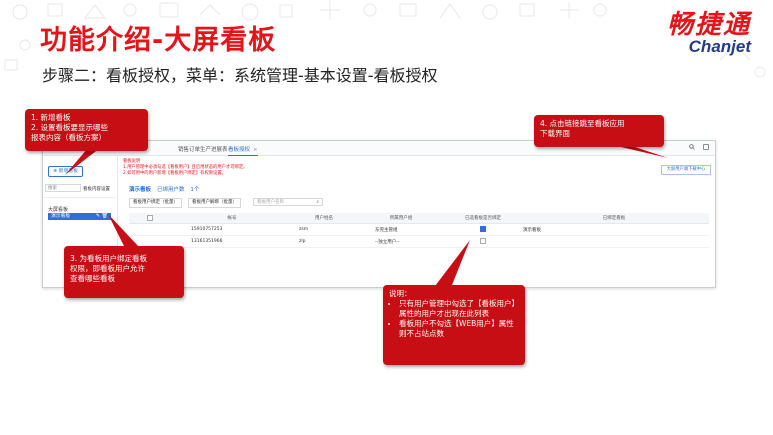  What do you see at coordinates (324, 241) in the screenshot?
I see `username-cell: zlp` at bounding box center [324, 241].